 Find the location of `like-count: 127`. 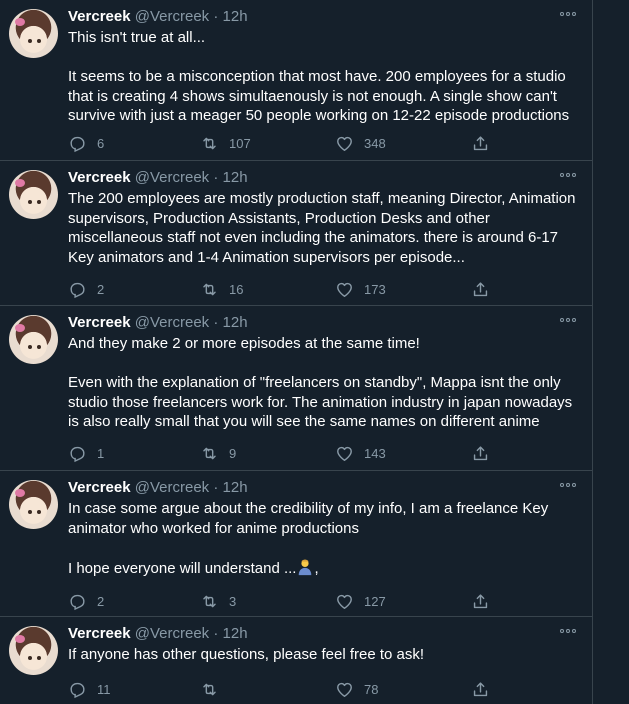

like-count: 127 is located at coordinates (375, 601).